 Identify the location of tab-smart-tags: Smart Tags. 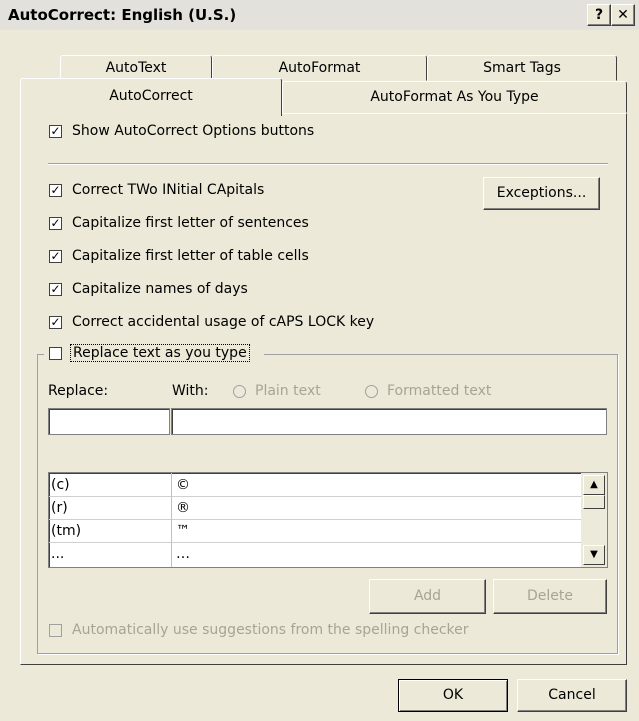
(522, 68).